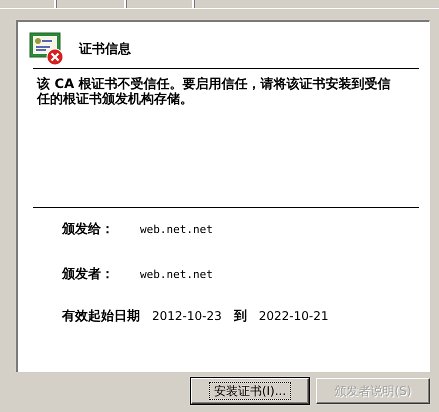  I want to click on valid-from-date: 2012-10-23, so click(187, 316).